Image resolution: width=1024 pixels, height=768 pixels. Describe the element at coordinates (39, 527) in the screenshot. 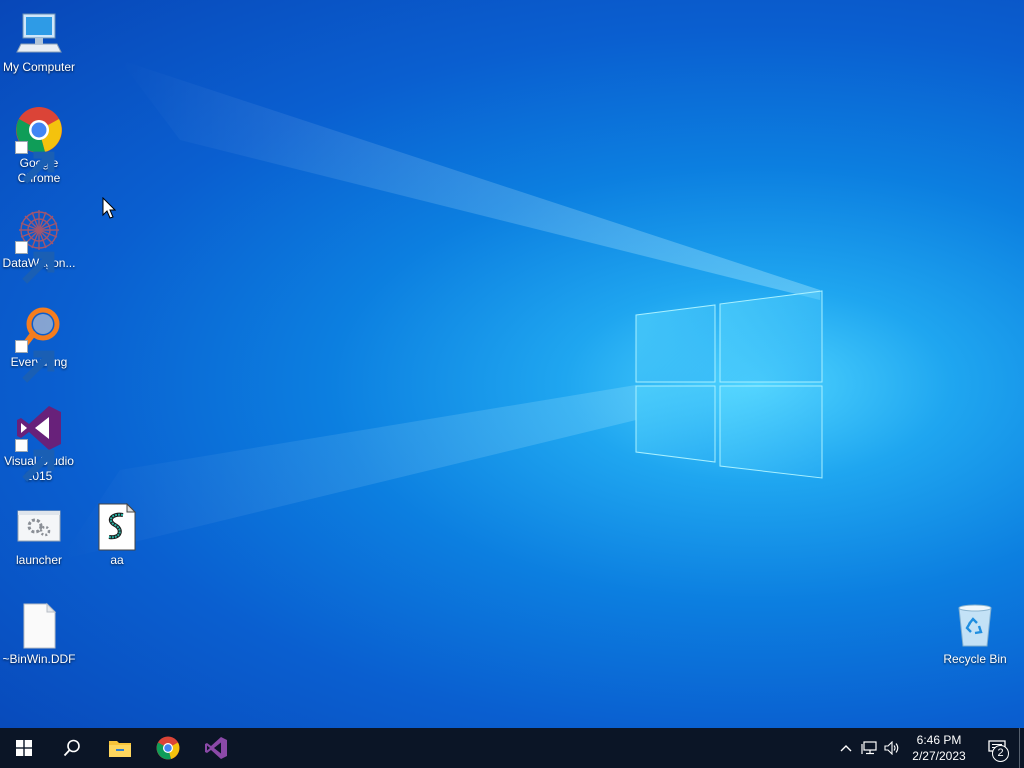

I see `launcher-window-icon` at that location.